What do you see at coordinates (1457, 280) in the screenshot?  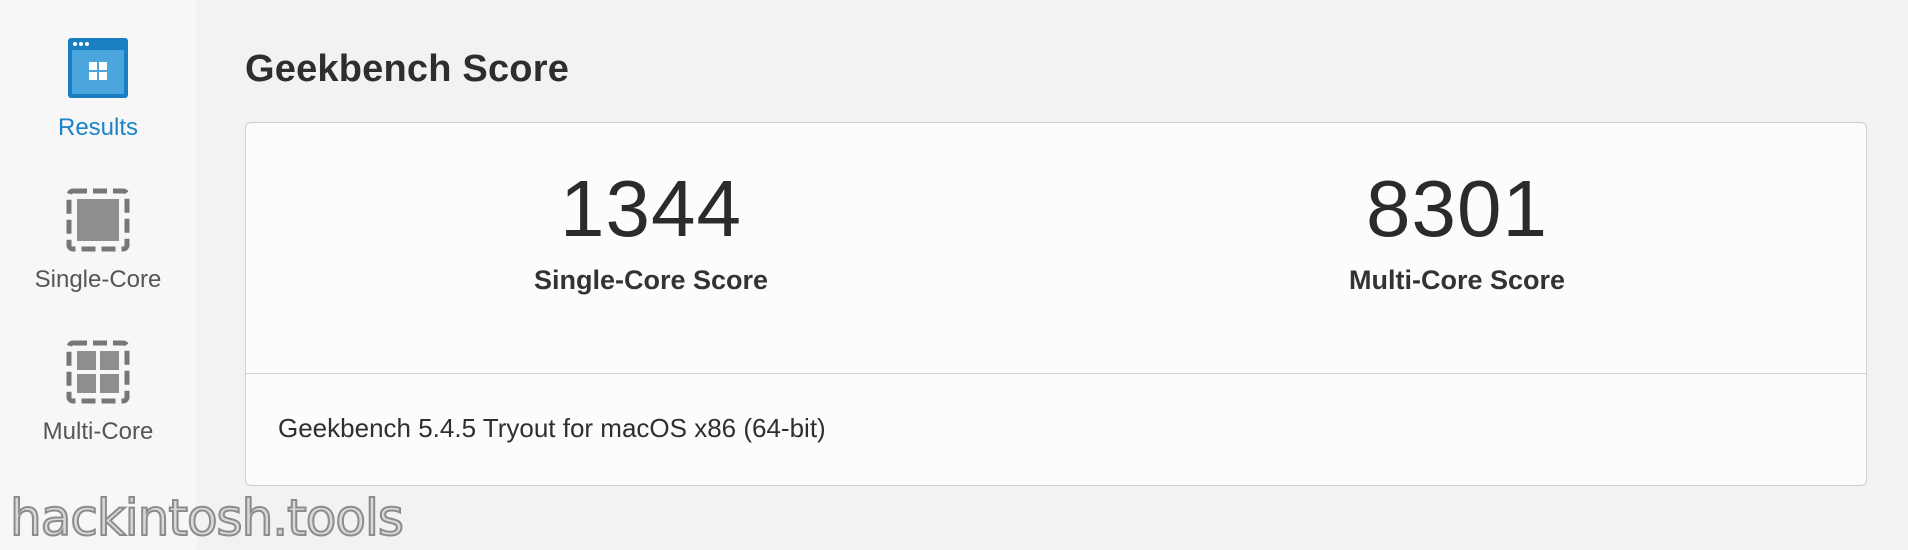 I see `multi-core-score-label: Multi-Core Score` at bounding box center [1457, 280].